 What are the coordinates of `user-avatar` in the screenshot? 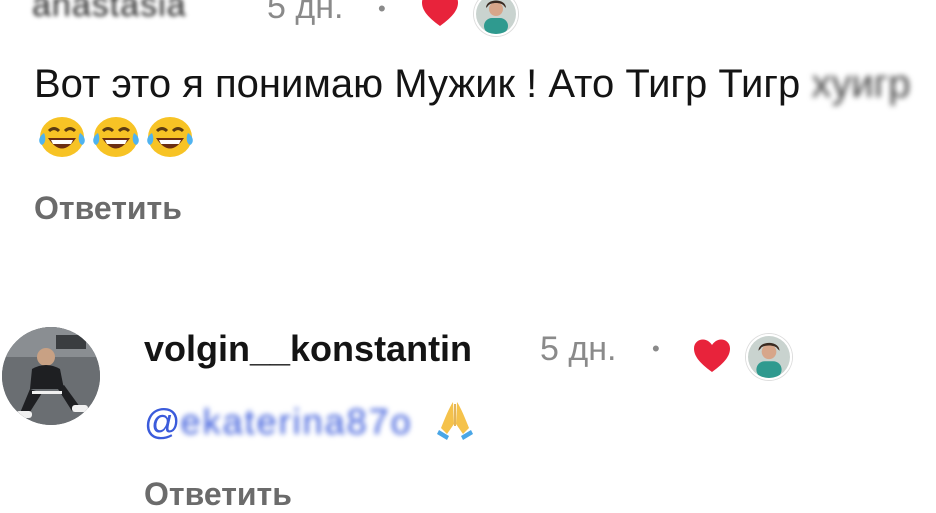 It's located at (51, 376).